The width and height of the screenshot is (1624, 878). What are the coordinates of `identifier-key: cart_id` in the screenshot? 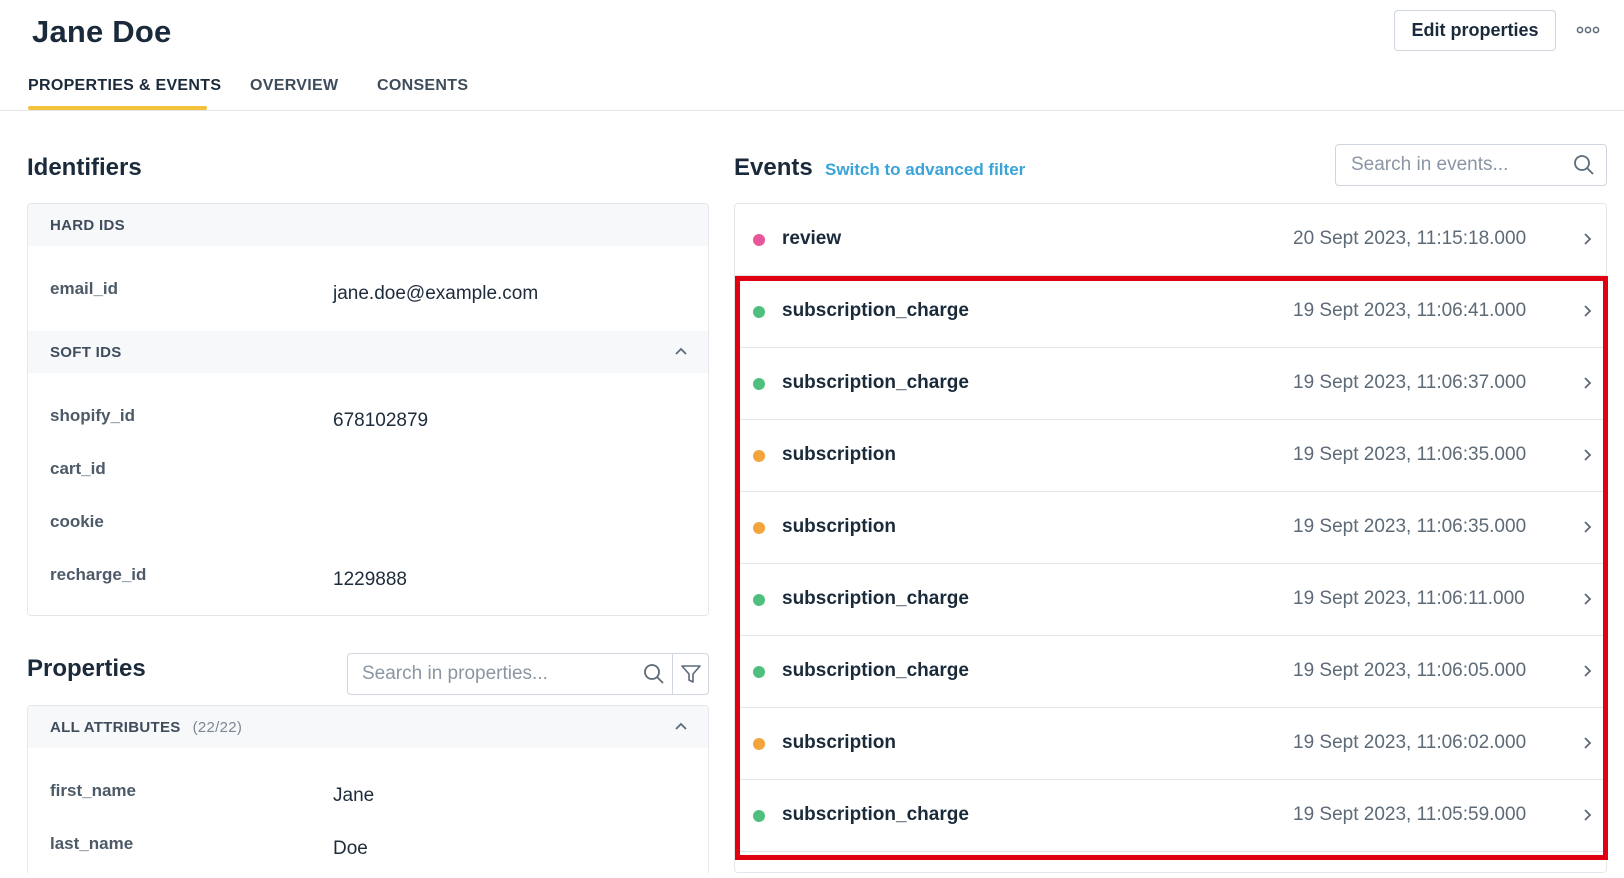 It's located at (78, 468).